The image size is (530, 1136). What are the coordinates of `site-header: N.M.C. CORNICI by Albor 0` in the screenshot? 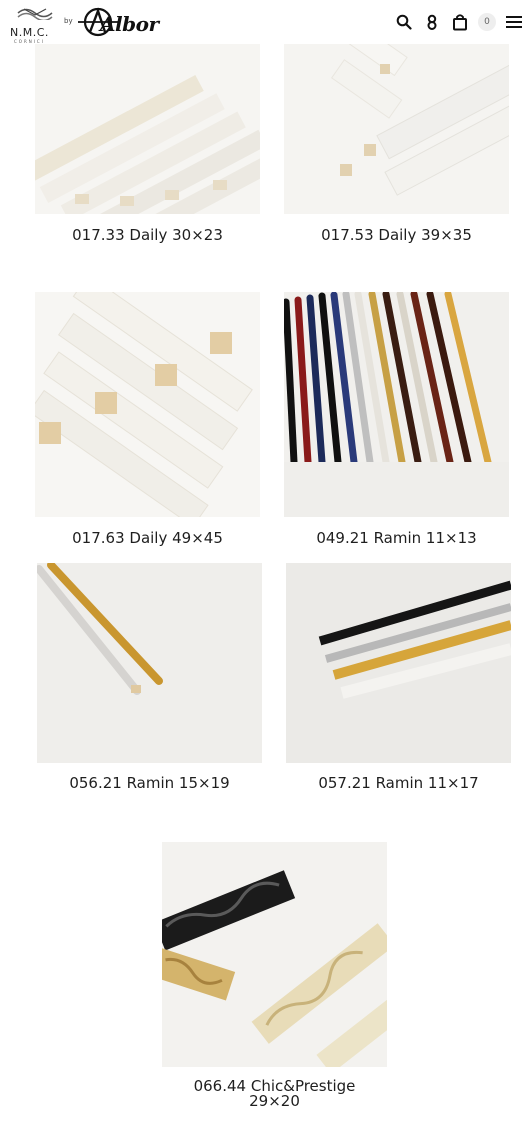 It's located at (265, 22).